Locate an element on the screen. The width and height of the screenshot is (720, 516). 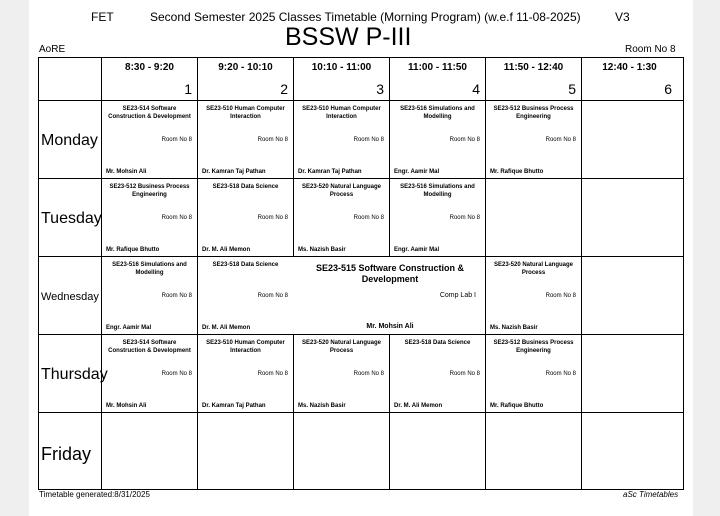
period-number-2: 2 is located at coordinates (284, 89).